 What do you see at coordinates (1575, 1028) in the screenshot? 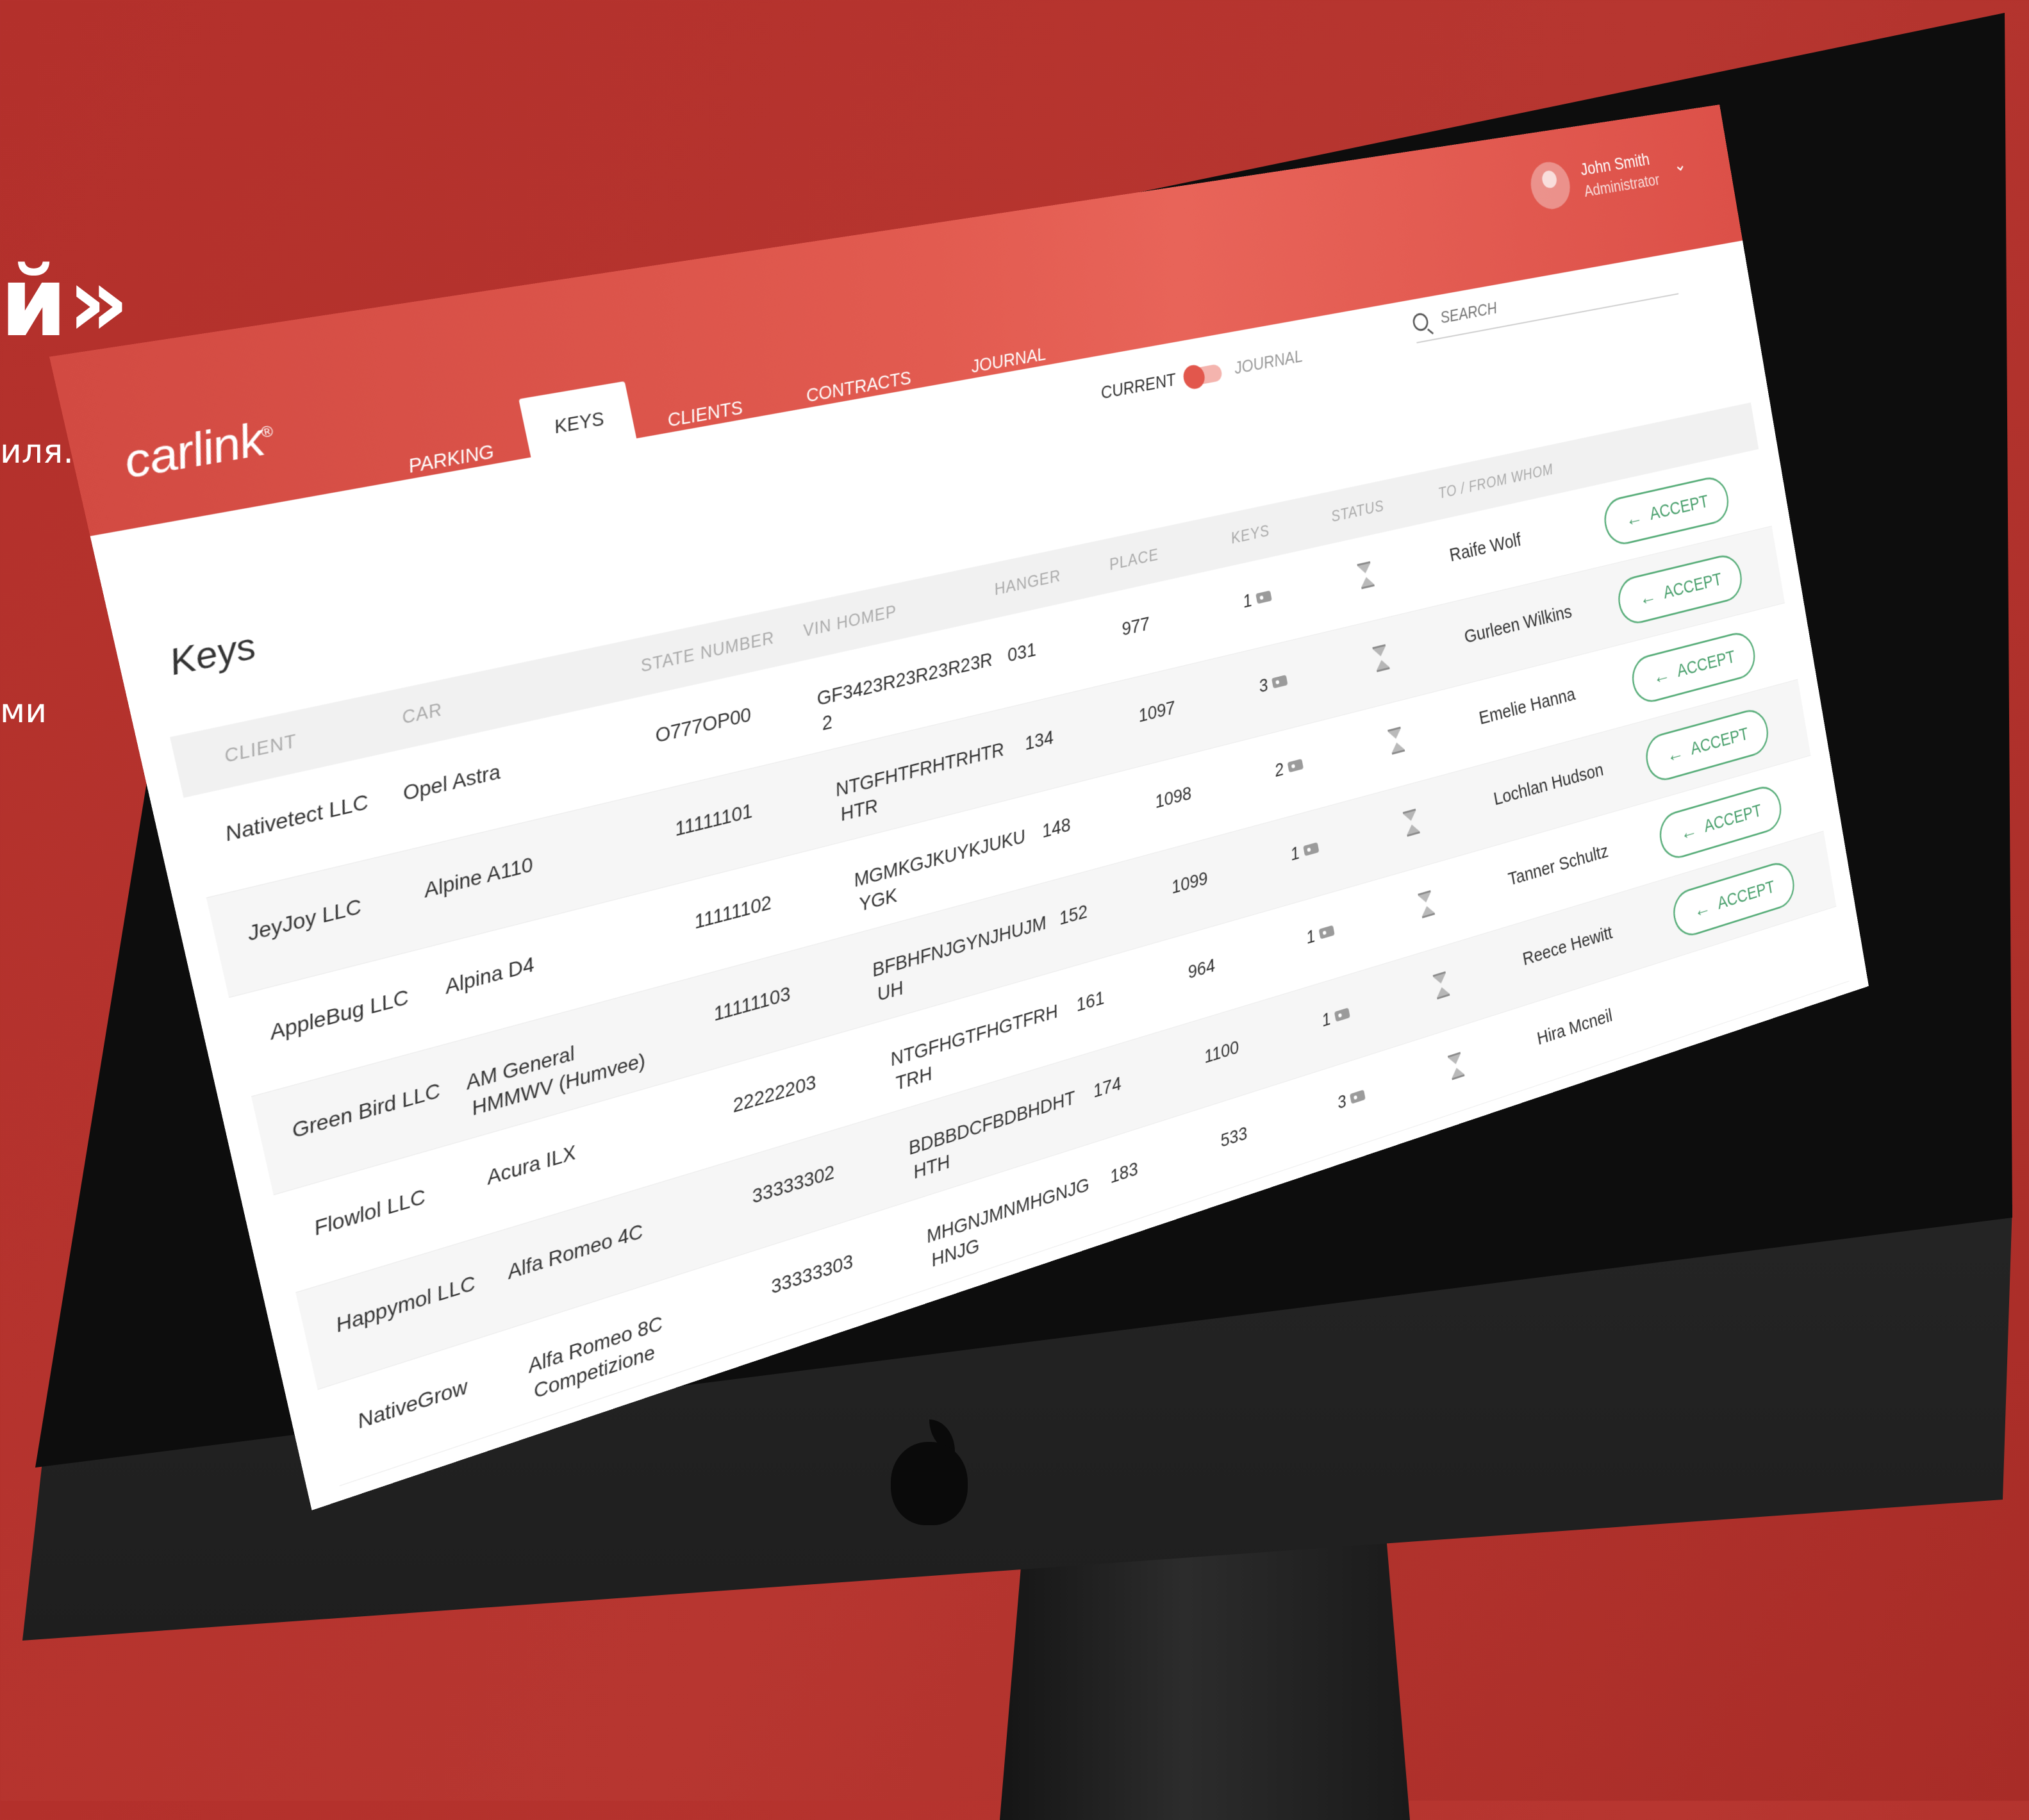
I see `cell-to-from-whom: Hira Mcneil` at bounding box center [1575, 1028].